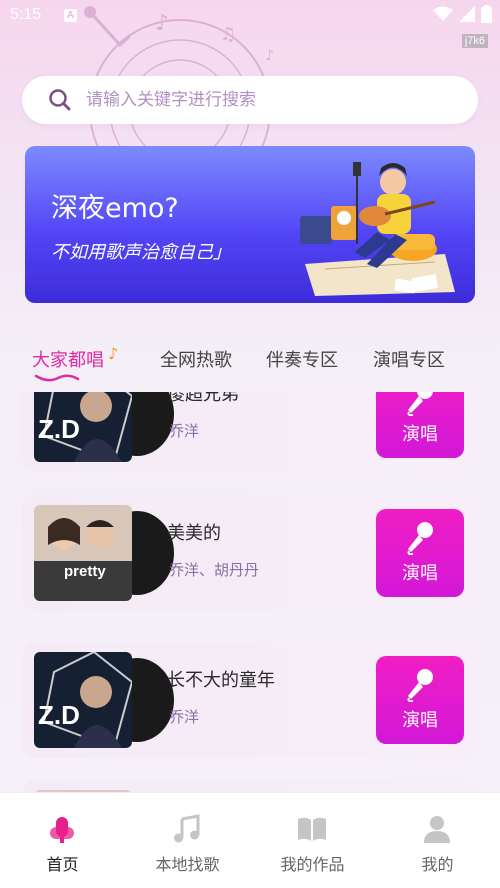  What do you see at coordinates (437, 829) in the screenshot?
I see `user-icon` at bounding box center [437, 829].